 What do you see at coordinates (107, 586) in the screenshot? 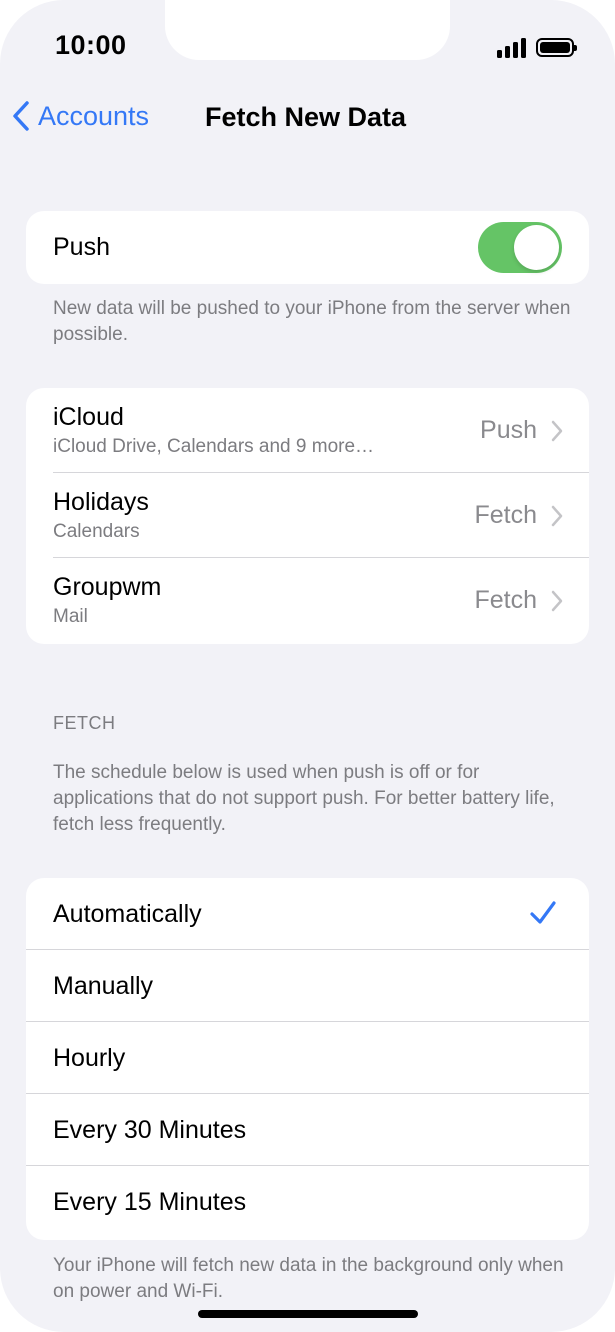
I see `account-name: Groupwm` at bounding box center [107, 586].